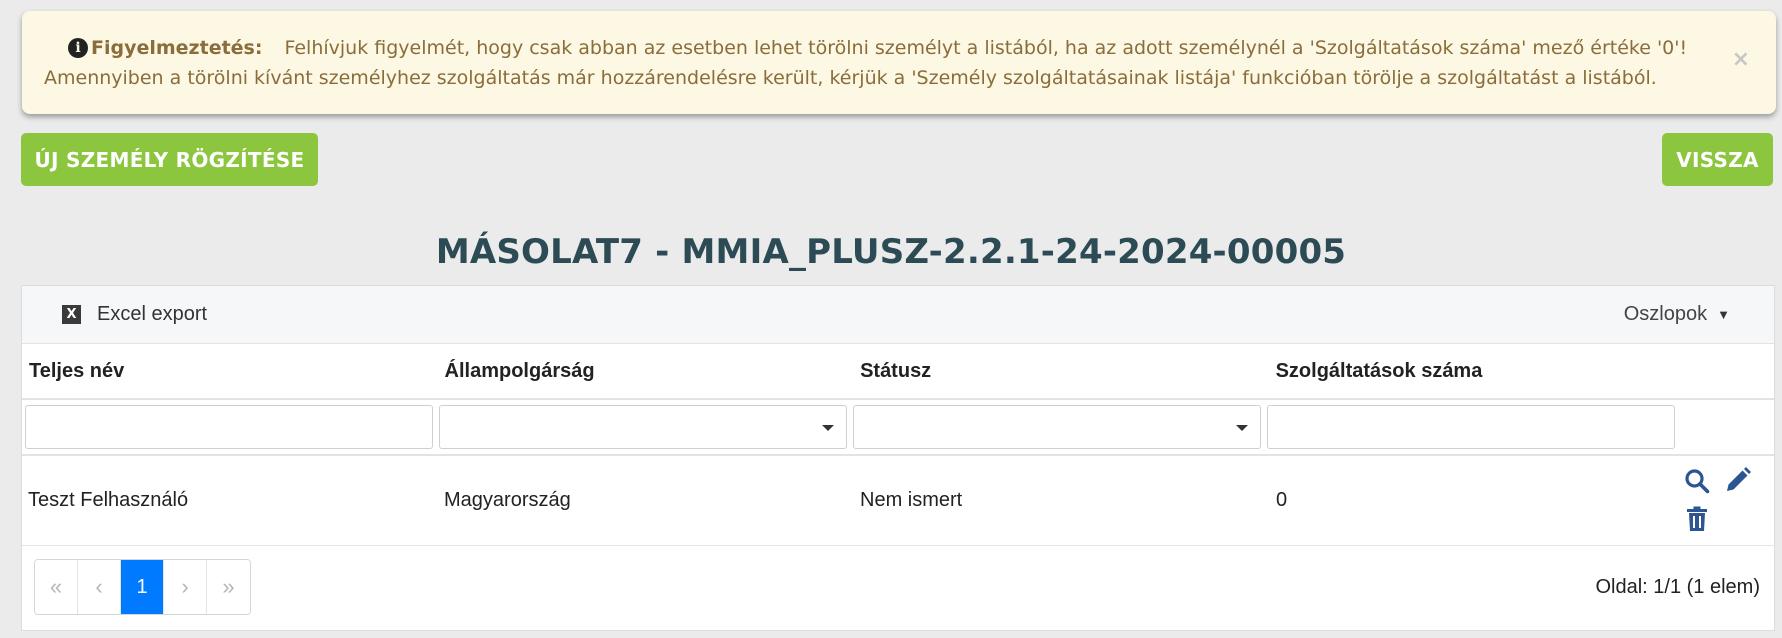 The image size is (1782, 638). What do you see at coordinates (1665, 314) in the screenshot?
I see `columns-label: Oszlopok` at bounding box center [1665, 314].